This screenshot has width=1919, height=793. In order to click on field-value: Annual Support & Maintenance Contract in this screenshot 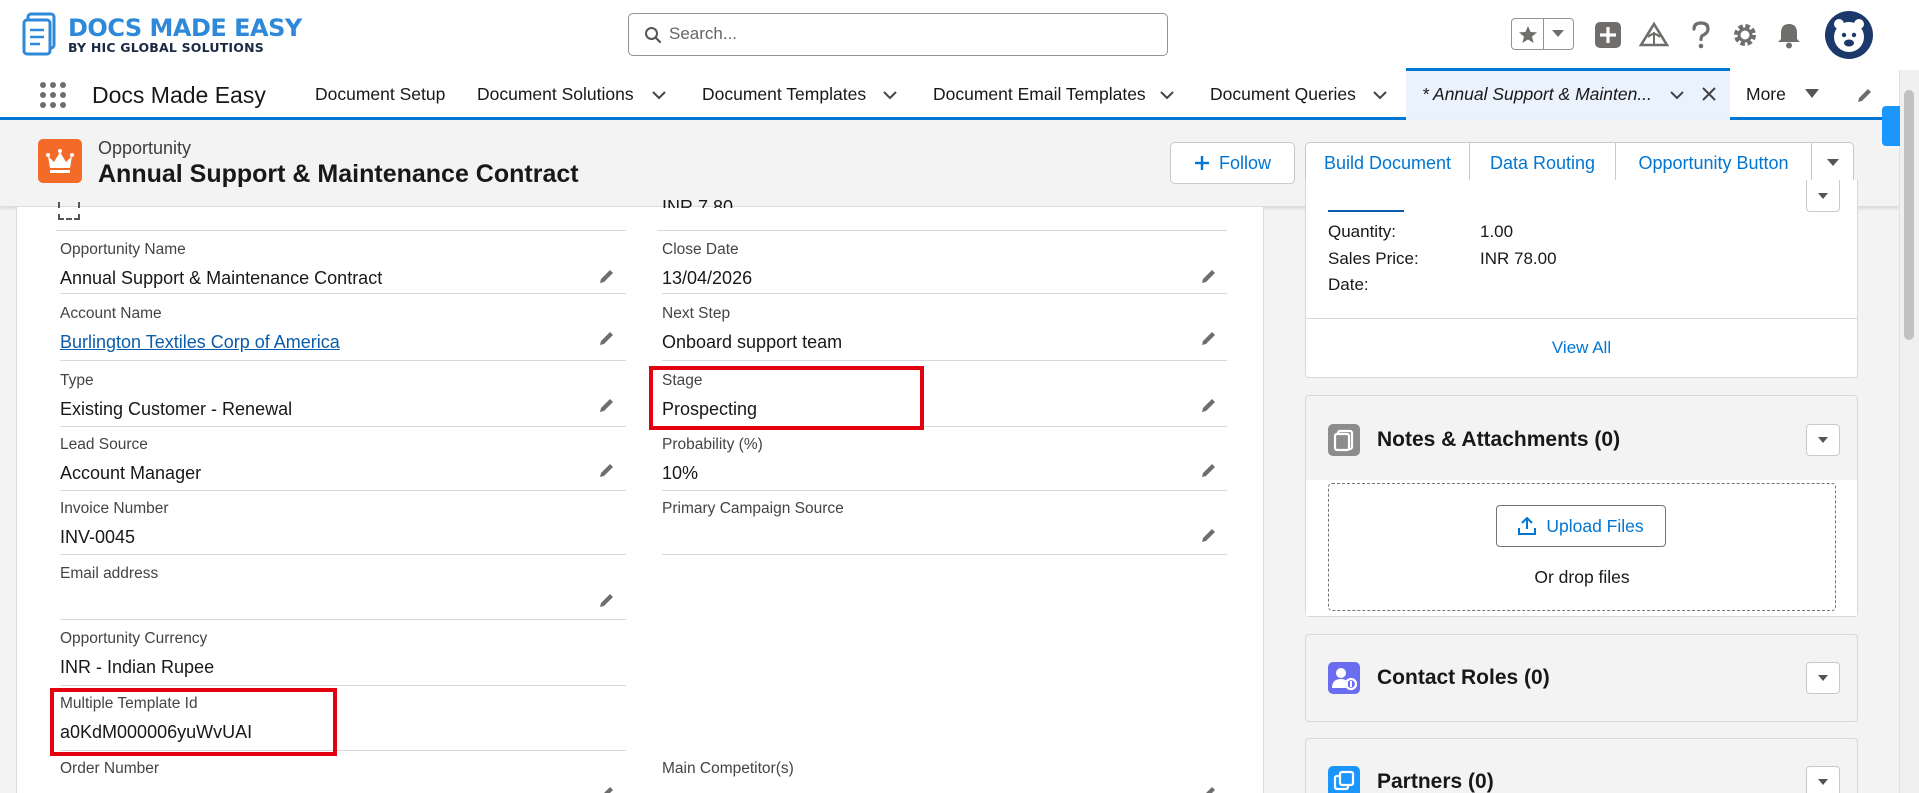, I will do `click(221, 278)`.